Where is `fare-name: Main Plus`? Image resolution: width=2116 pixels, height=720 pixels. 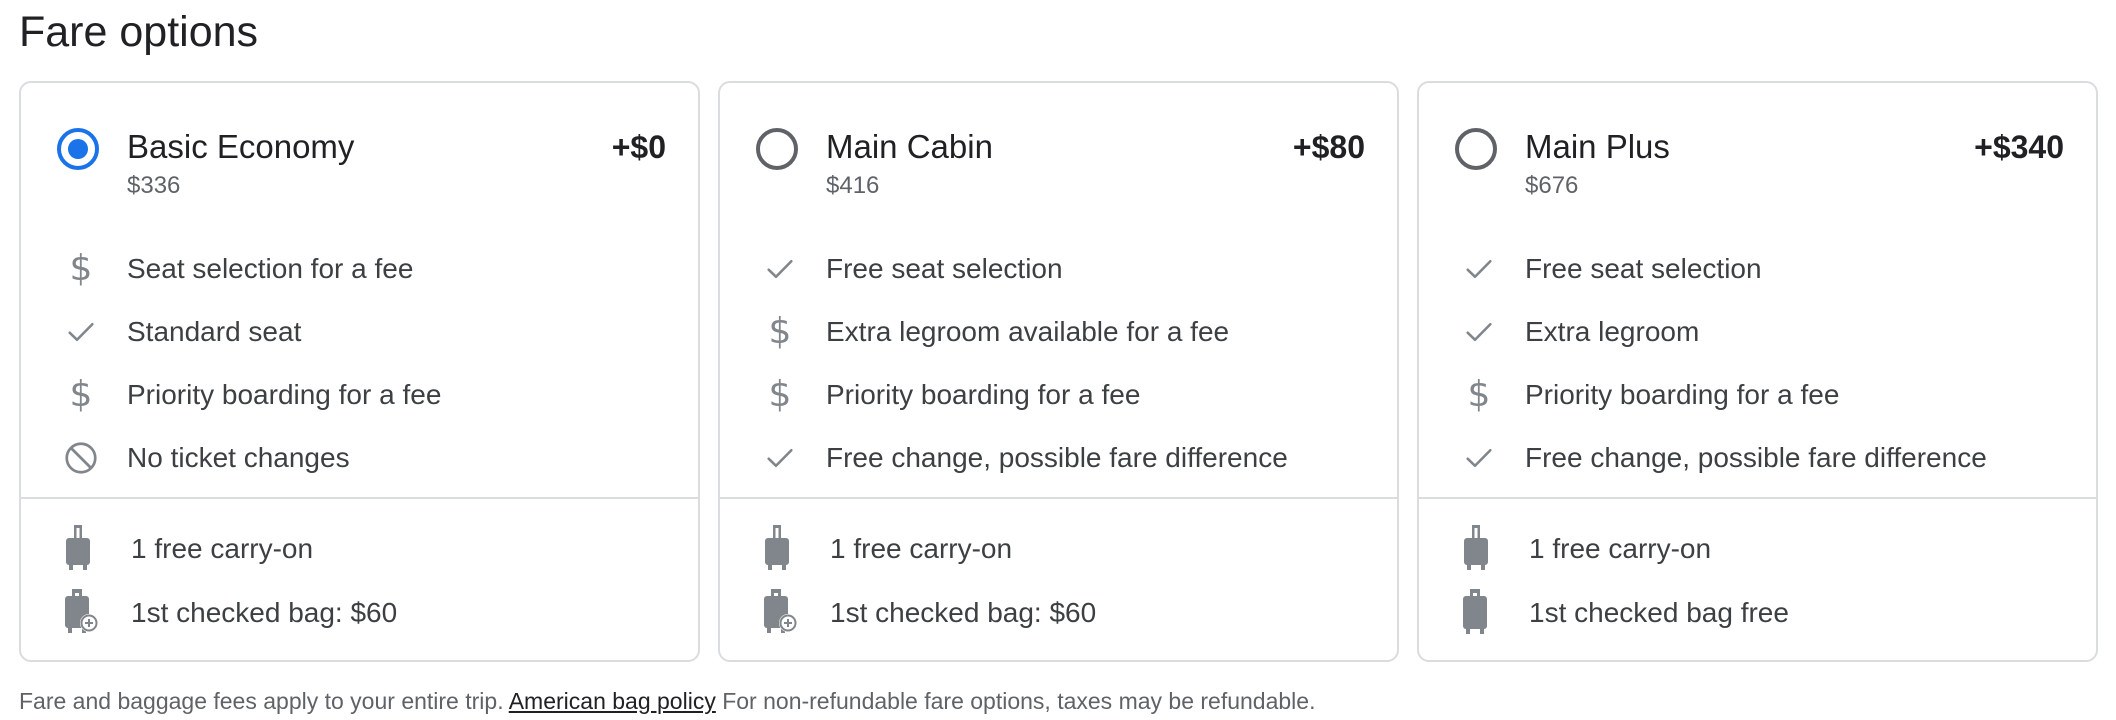
fare-name: Main Plus is located at coordinates (1597, 146).